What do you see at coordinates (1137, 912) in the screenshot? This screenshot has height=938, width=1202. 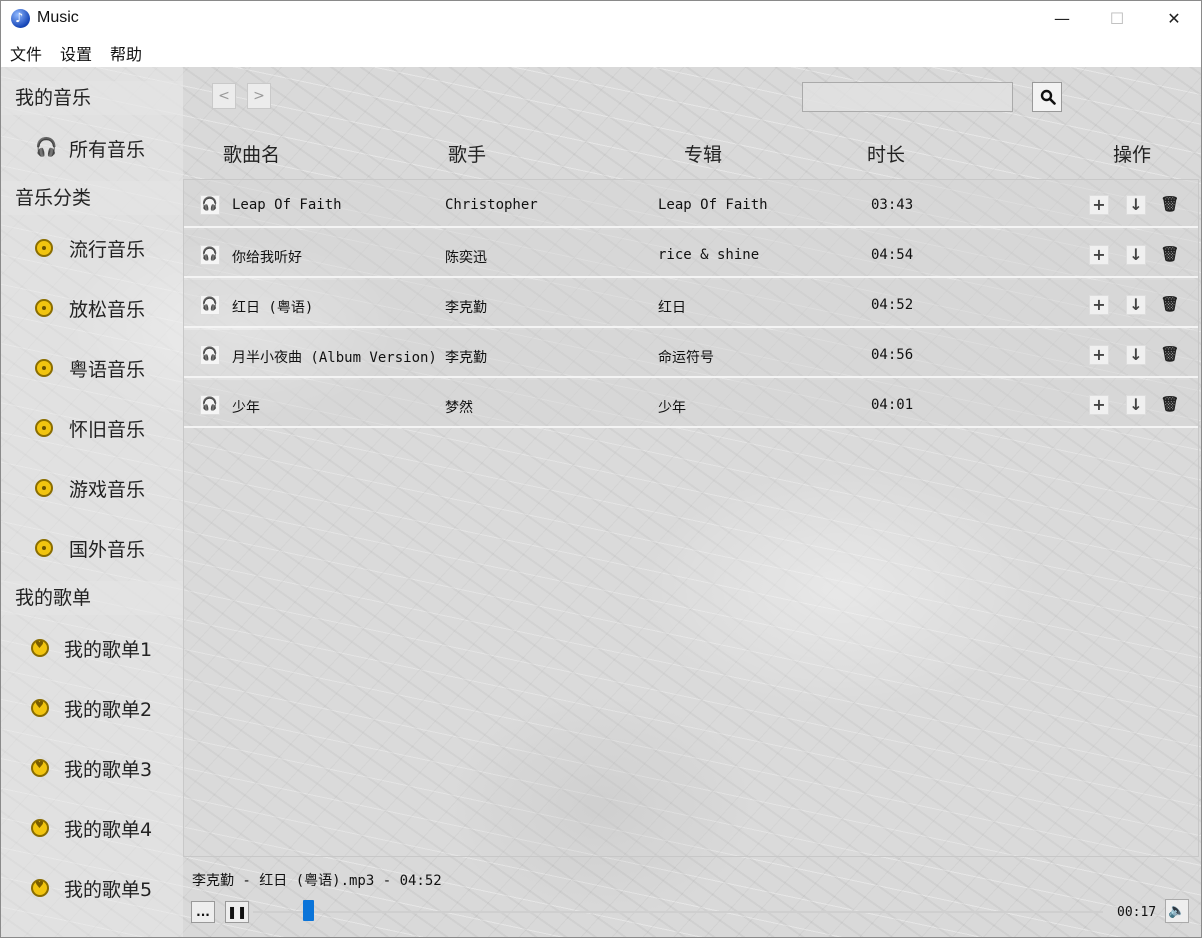 I see `elapsed-time: 00:17` at bounding box center [1137, 912].